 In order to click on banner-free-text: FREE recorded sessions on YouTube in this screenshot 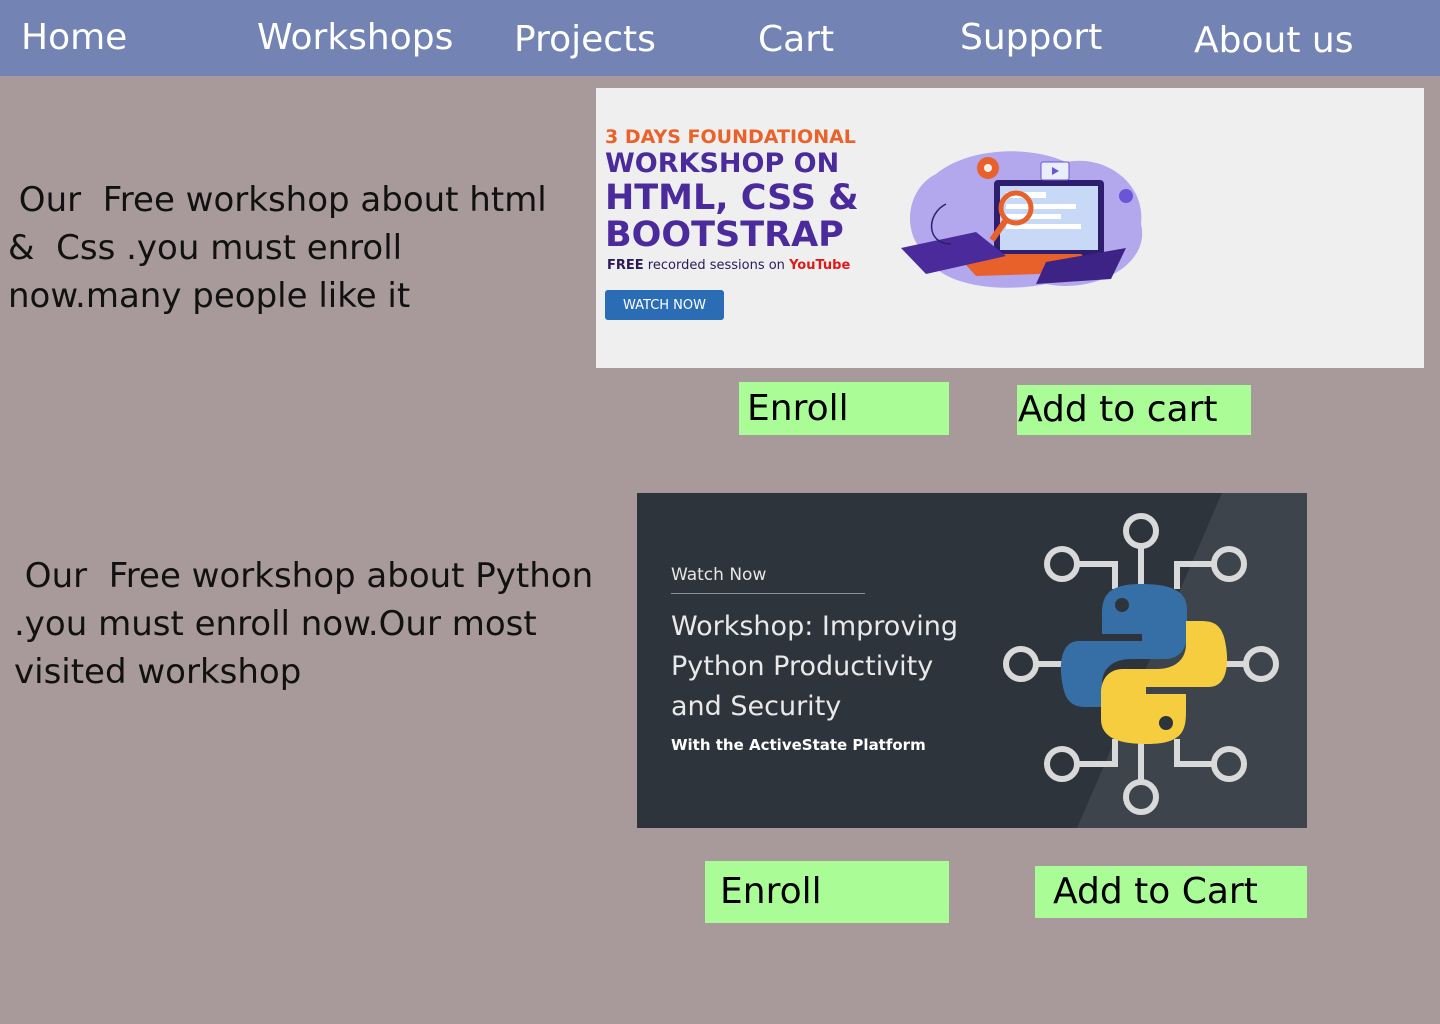, I will do `click(728, 265)`.